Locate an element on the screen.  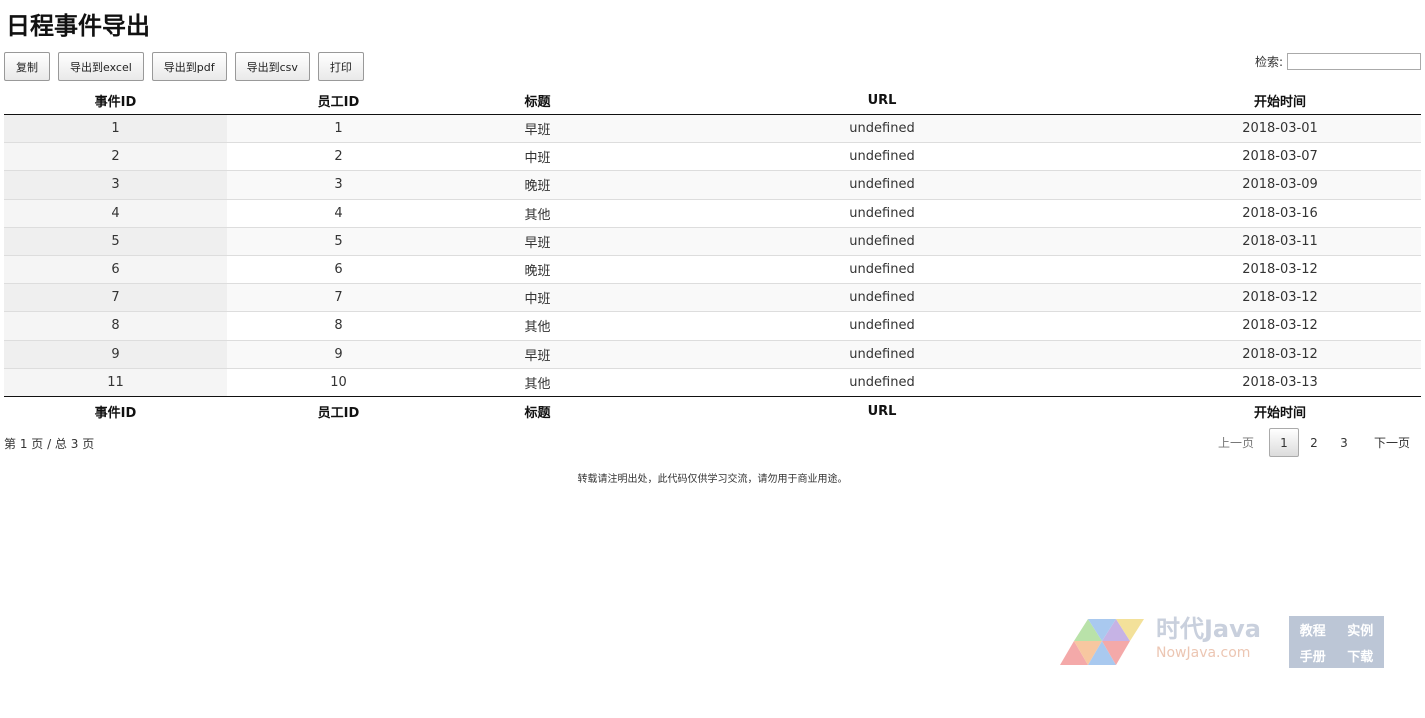
triangle-logo-icon is located at coordinates (1102, 642).